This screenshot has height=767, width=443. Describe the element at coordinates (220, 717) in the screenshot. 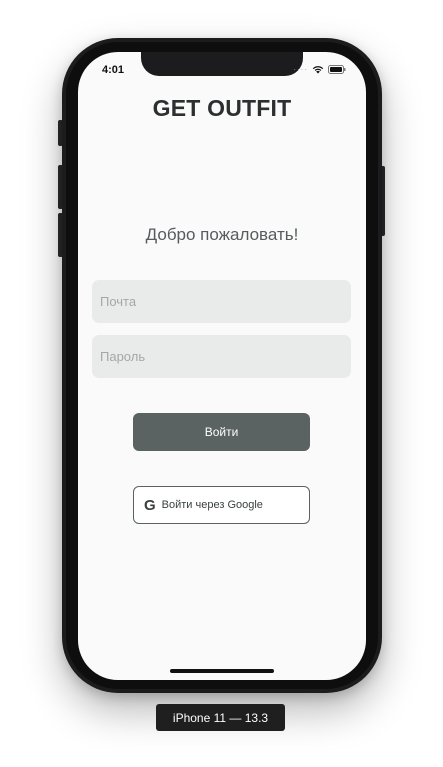

I see `device-label: iPhone 11 — 13.3` at that location.